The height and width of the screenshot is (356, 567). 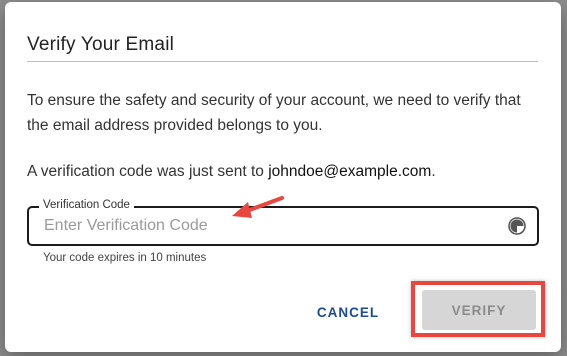 What do you see at coordinates (433, 171) in the screenshot?
I see `code-sent-suffix: .` at bounding box center [433, 171].